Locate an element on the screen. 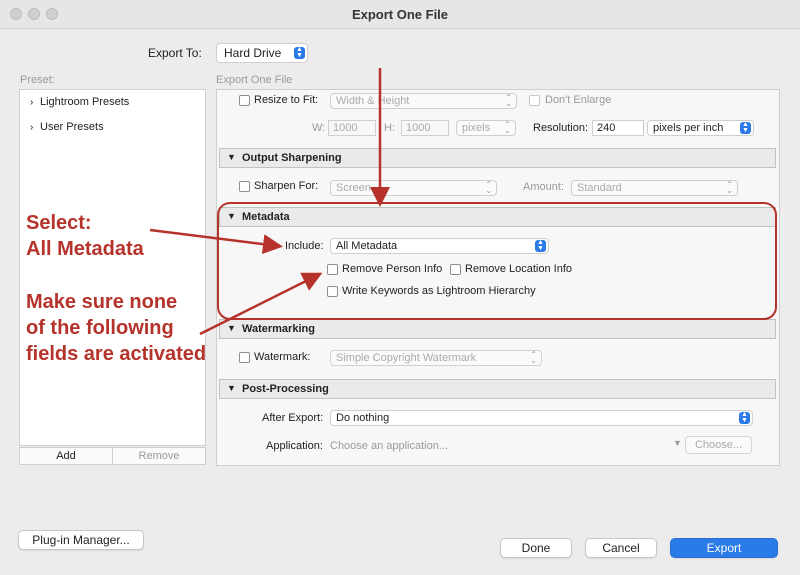 This screenshot has height=575, width=800. annotation-make-sure-line2: of the following is located at coordinates (100, 328).